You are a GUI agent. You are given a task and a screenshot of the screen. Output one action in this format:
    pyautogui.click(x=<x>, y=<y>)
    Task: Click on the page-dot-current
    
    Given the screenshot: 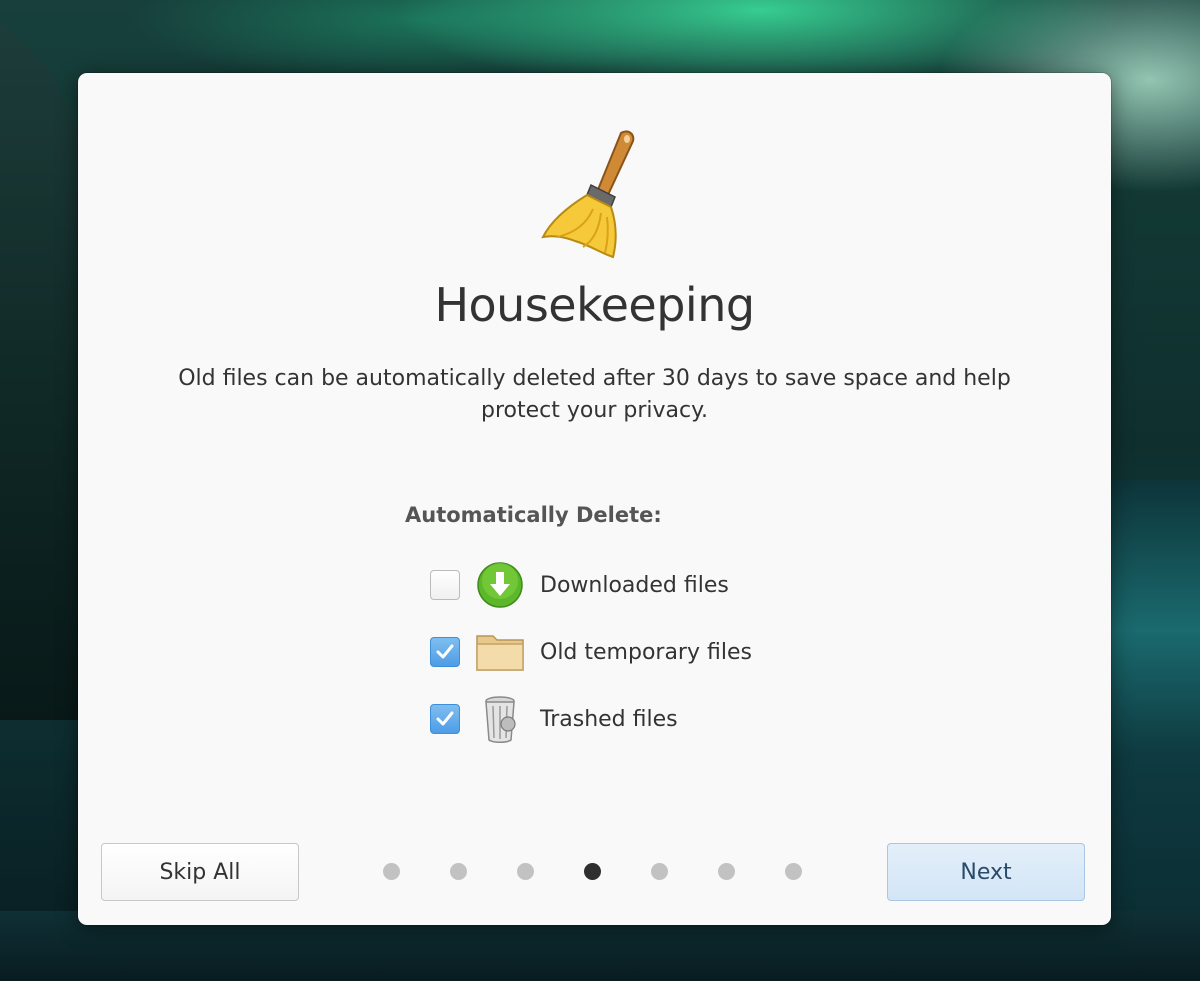 What is the action you would take?
    pyautogui.click(x=592, y=871)
    